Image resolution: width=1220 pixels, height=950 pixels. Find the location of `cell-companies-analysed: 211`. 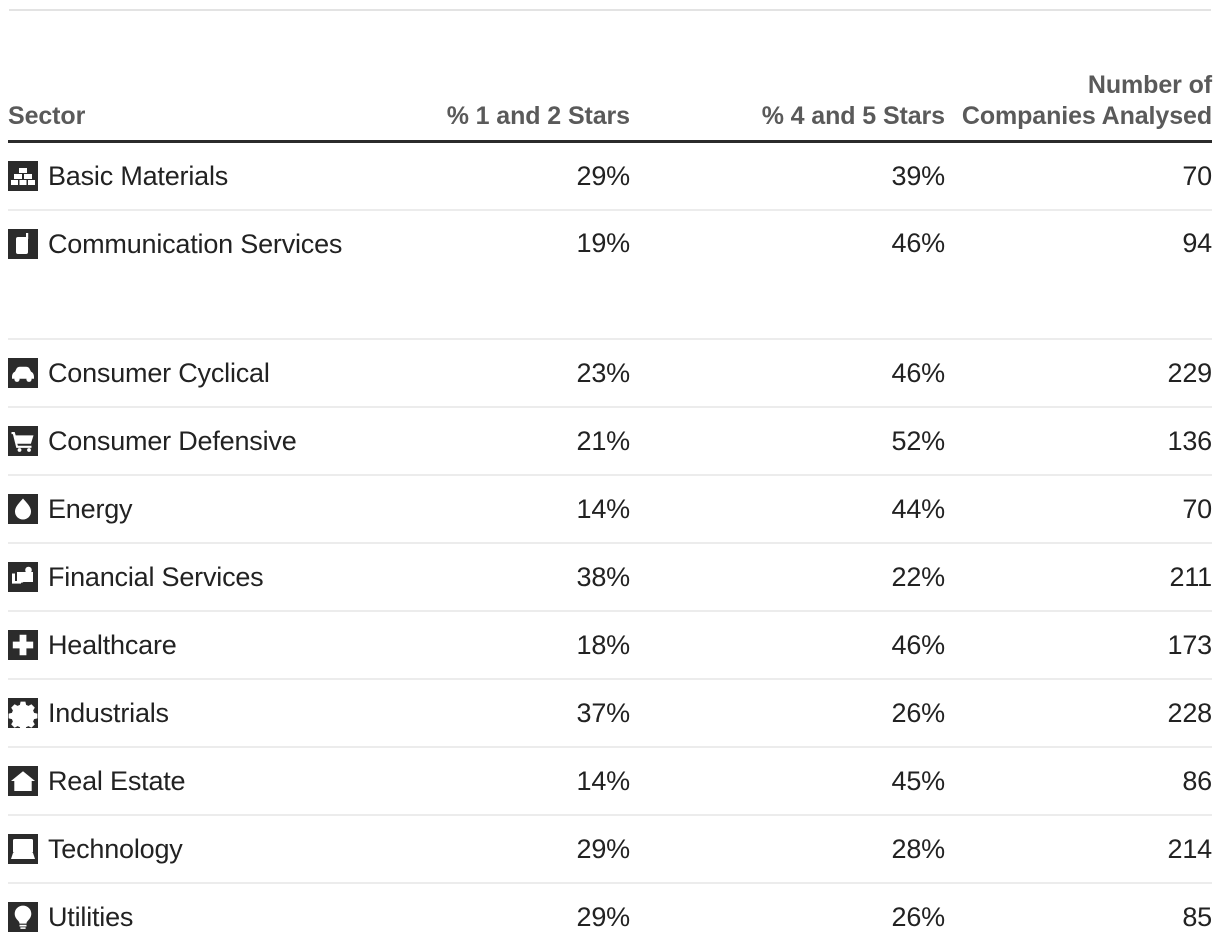

cell-companies-analysed: 211 is located at coordinates (1078, 577).